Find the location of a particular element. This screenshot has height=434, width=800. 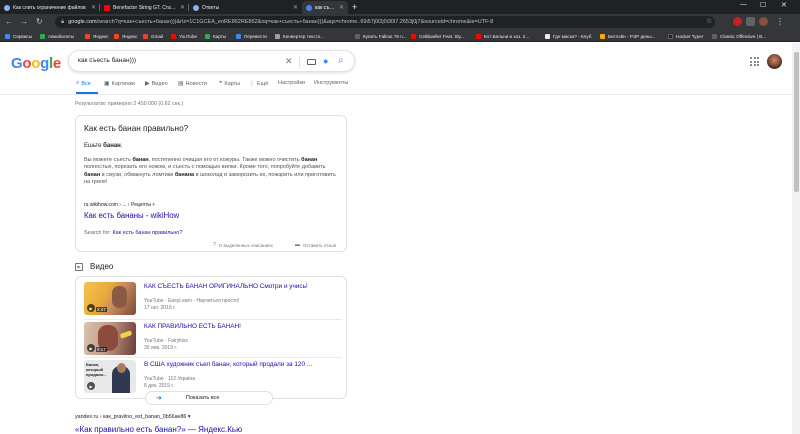

search-for-link: Как есть банан правильно? is located at coordinates (147, 233).